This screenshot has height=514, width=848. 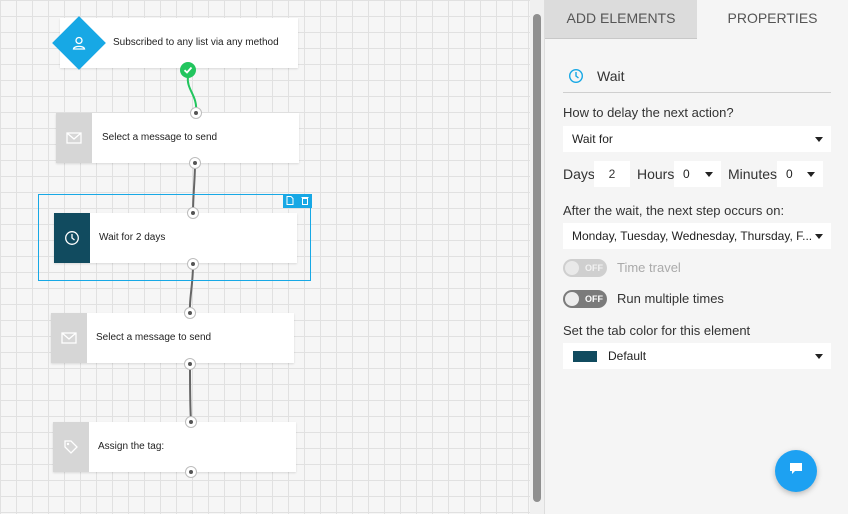 What do you see at coordinates (621, 19) in the screenshot?
I see `tab-add-elements: ADD ELEMENTS` at bounding box center [621, 19].